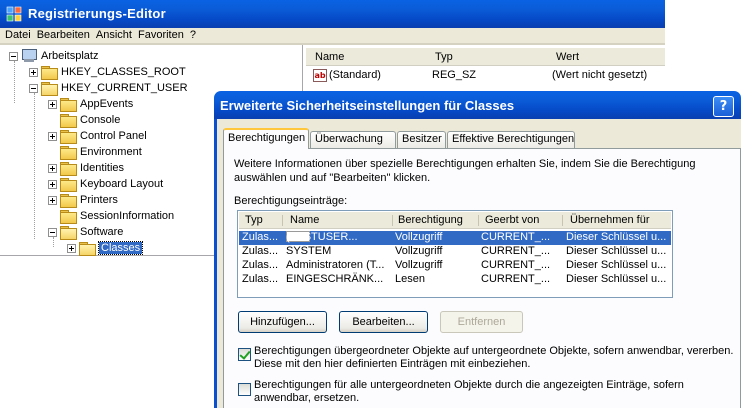 Image resolution: width=741 pixels, height=408 pixels. I want to click on tree-node-classes: Classes, so click(105, 248).